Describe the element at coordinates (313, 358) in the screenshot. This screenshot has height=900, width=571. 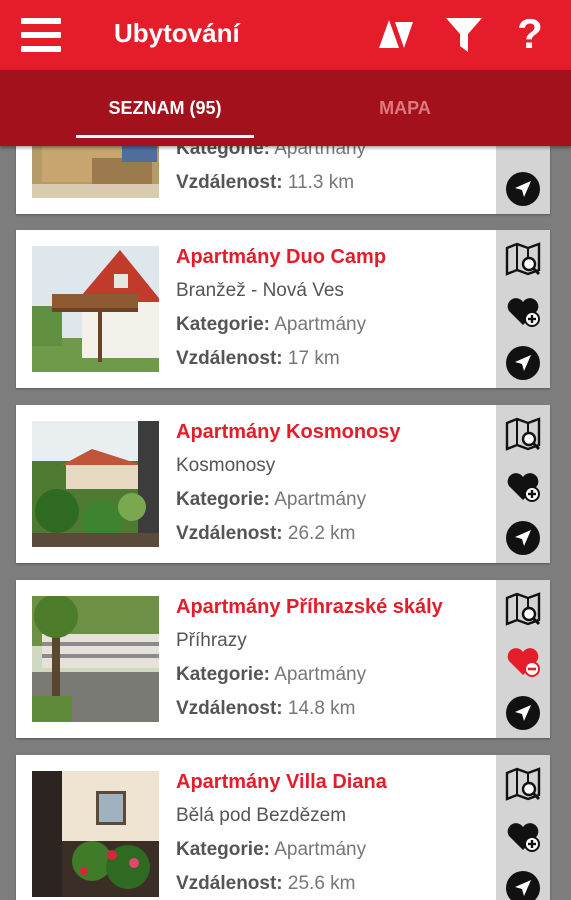
I see `distance-value: 17 km` at that location.